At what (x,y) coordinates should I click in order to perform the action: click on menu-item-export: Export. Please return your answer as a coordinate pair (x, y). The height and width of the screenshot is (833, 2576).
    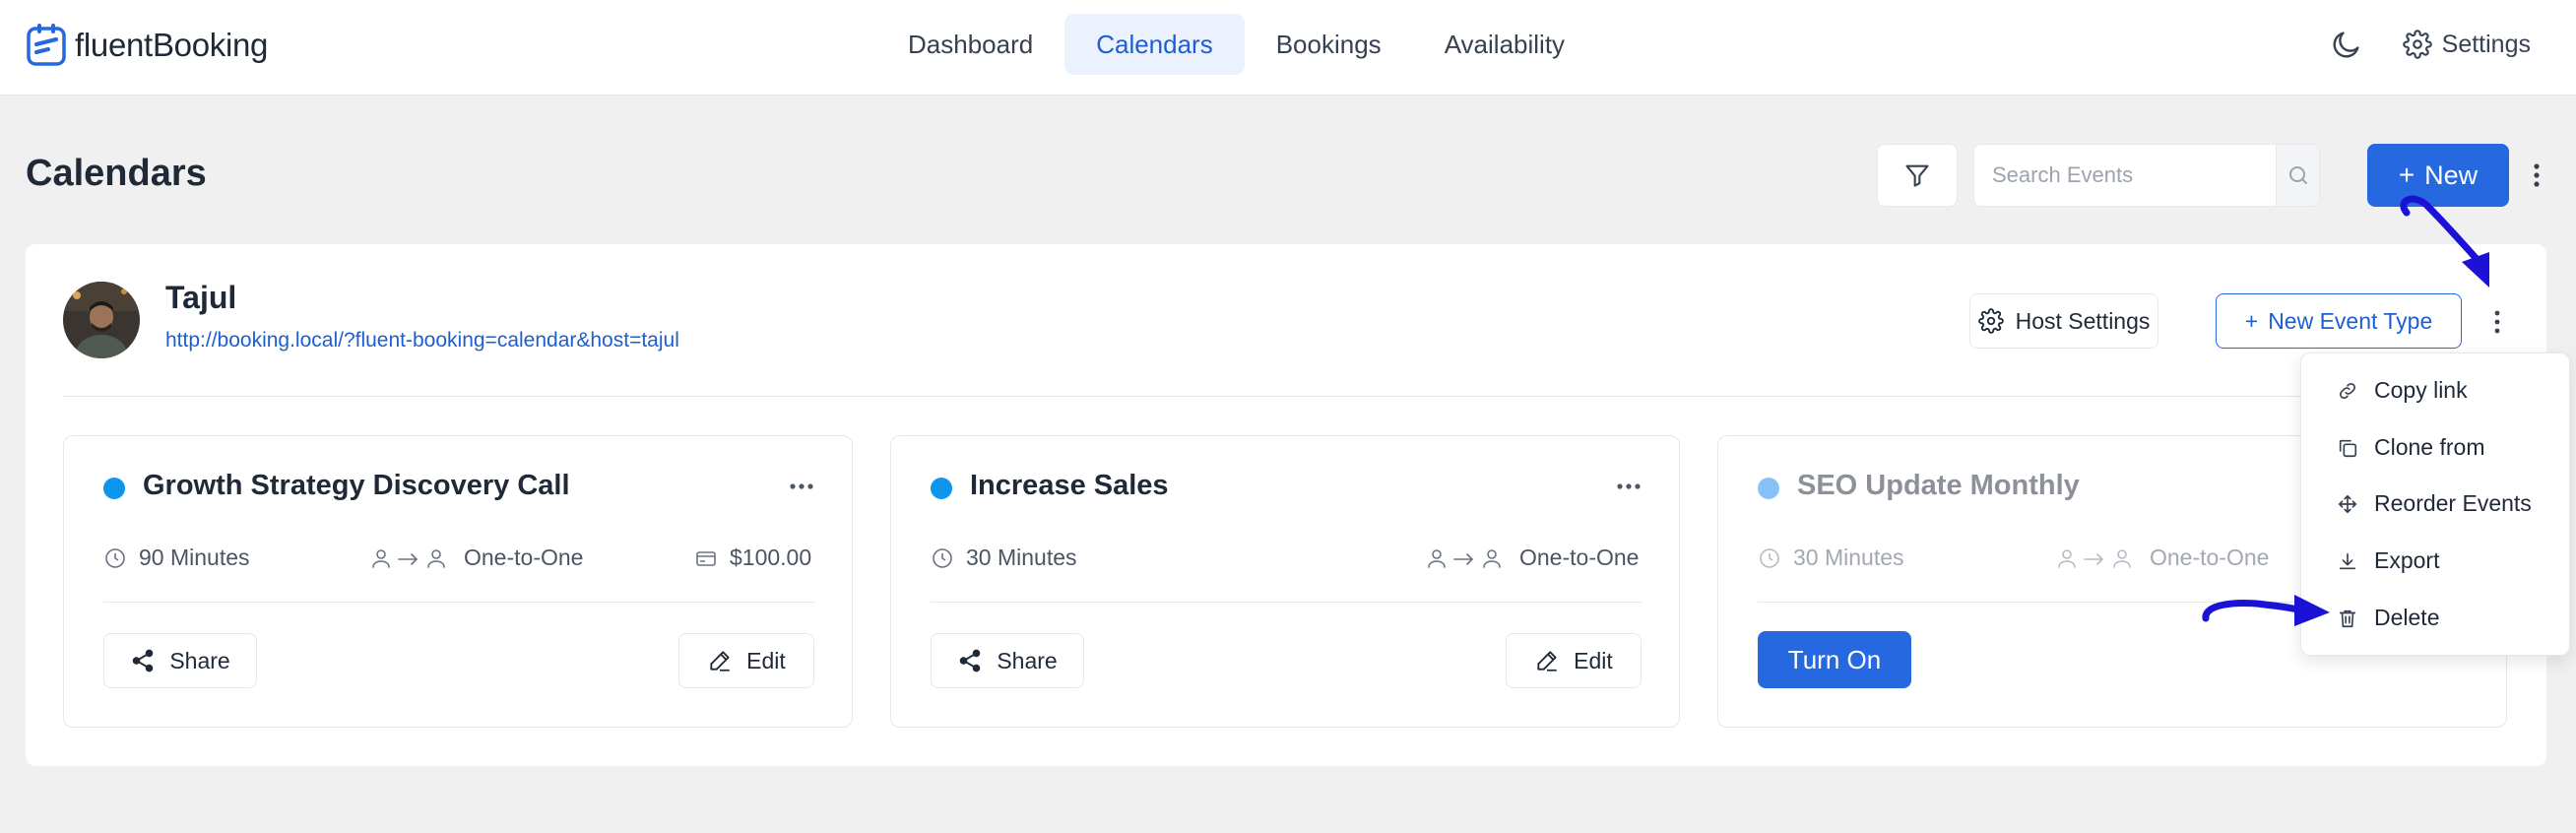
    Looking at the image, I should click on (2388, 560).